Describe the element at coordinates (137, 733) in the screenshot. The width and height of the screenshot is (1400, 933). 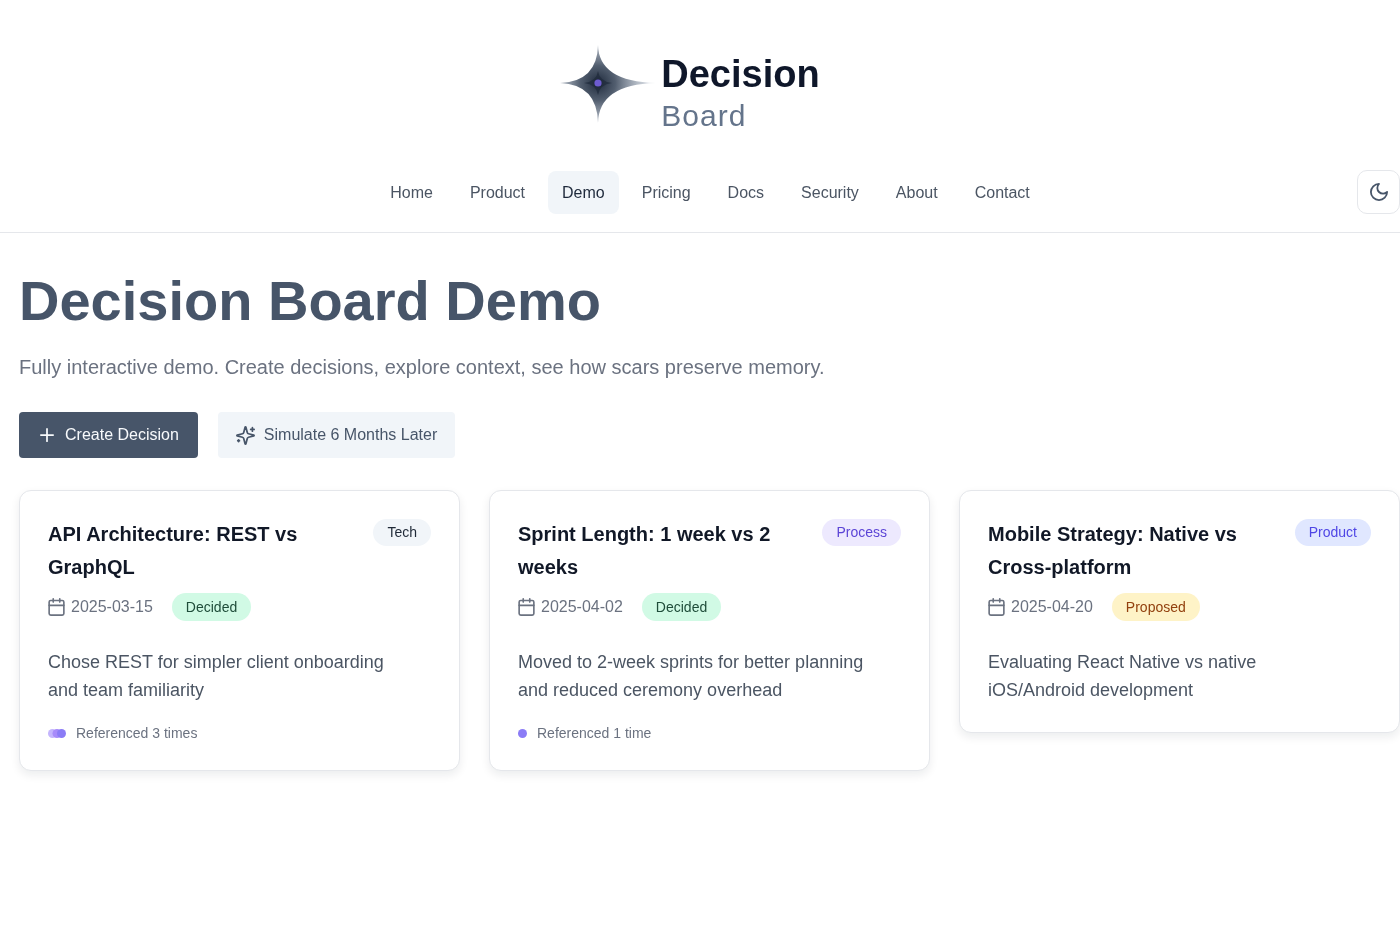
I see `reference-count: Referenced 3 times` at that location.